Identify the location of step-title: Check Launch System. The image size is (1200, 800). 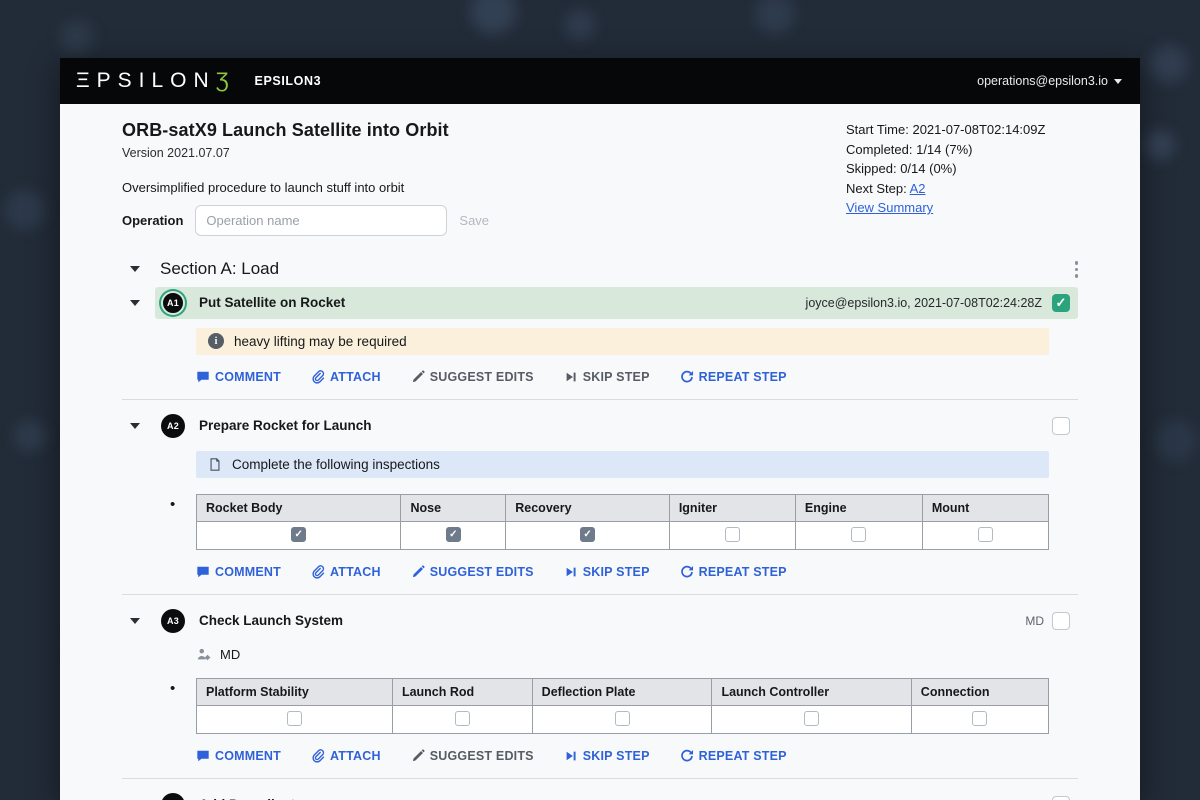
(271, 620).